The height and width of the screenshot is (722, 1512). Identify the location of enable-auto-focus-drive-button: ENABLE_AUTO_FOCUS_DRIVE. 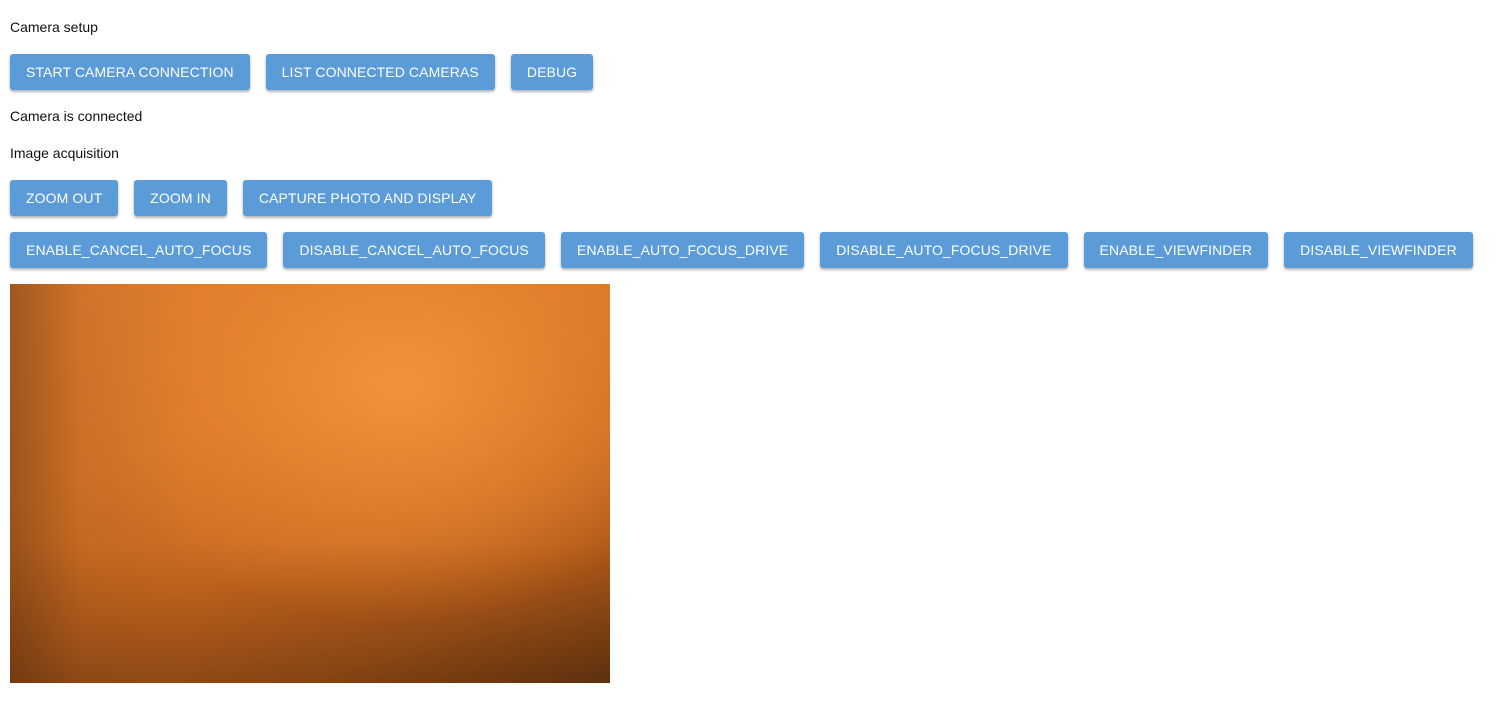
(682, 250).